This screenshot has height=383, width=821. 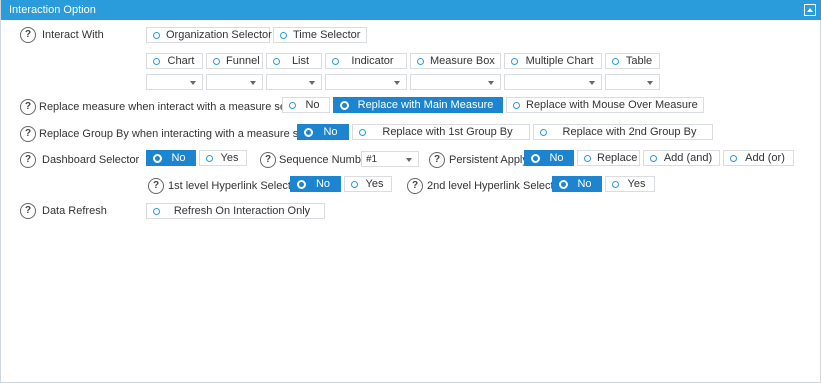 I want to click on dashboard-selector-label: Dashboard Selector, so click(x=91, y=160).